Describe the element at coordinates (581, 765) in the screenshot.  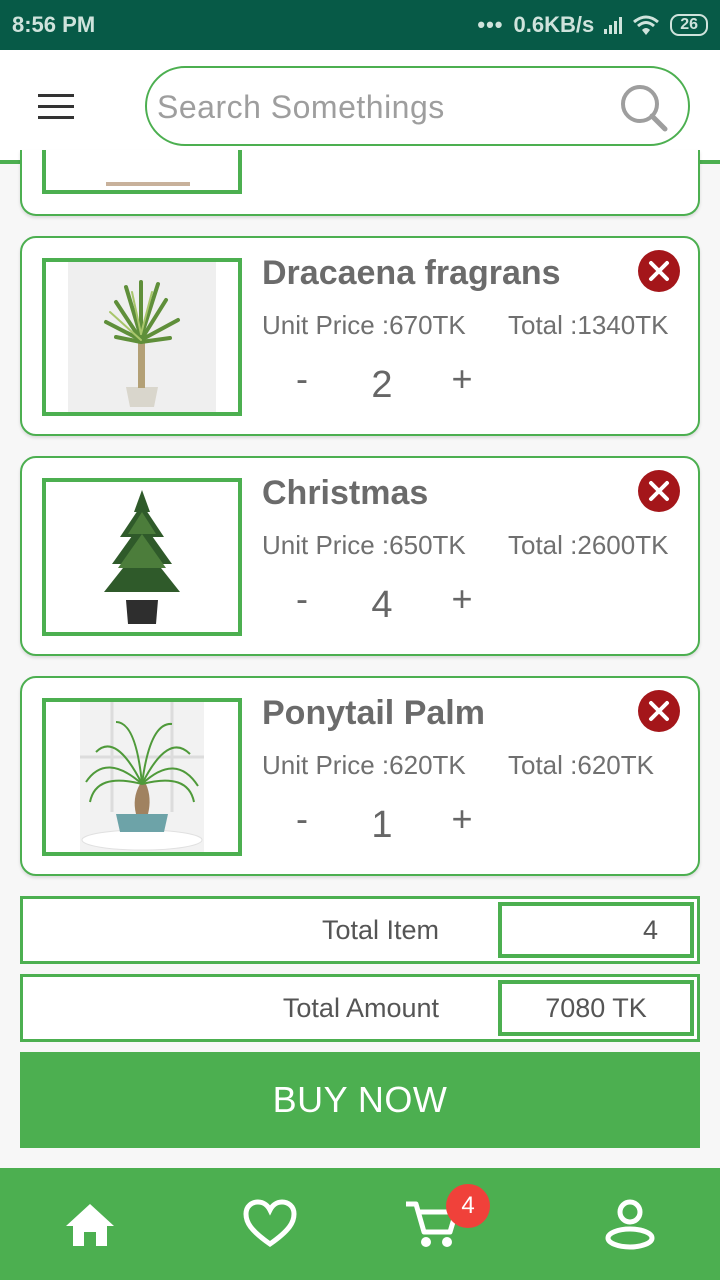
I see `item-total: Total :620TK` at that location.